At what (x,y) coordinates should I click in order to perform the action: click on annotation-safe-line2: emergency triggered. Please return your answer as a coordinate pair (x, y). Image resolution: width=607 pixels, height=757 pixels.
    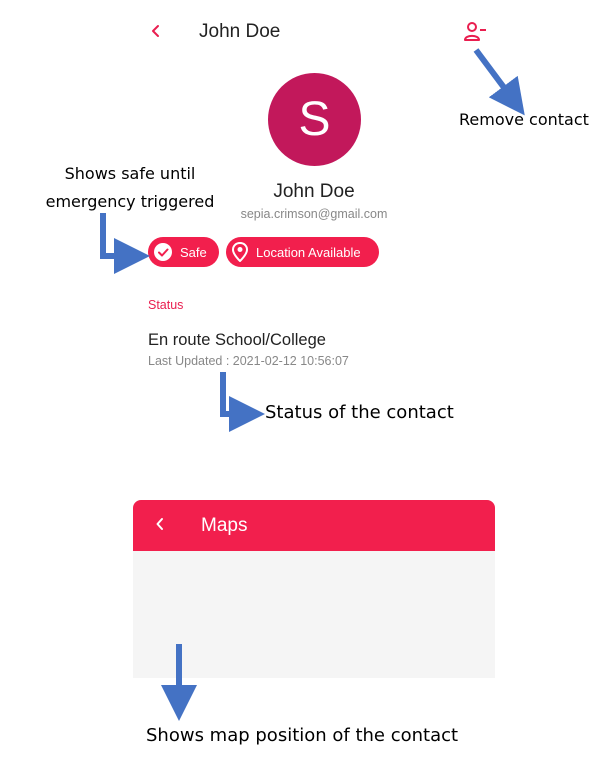
    Looking at the image, I should click on (130, 201).